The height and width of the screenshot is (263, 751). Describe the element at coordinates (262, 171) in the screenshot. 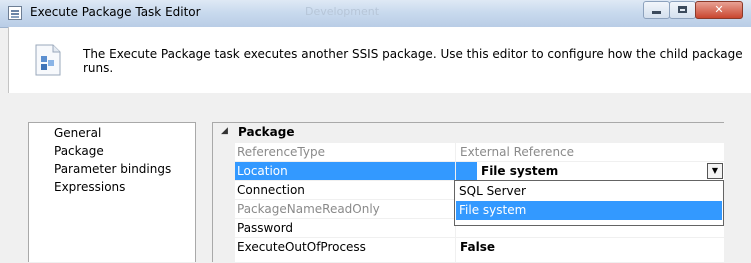

I see `property-name: Location` at that location.